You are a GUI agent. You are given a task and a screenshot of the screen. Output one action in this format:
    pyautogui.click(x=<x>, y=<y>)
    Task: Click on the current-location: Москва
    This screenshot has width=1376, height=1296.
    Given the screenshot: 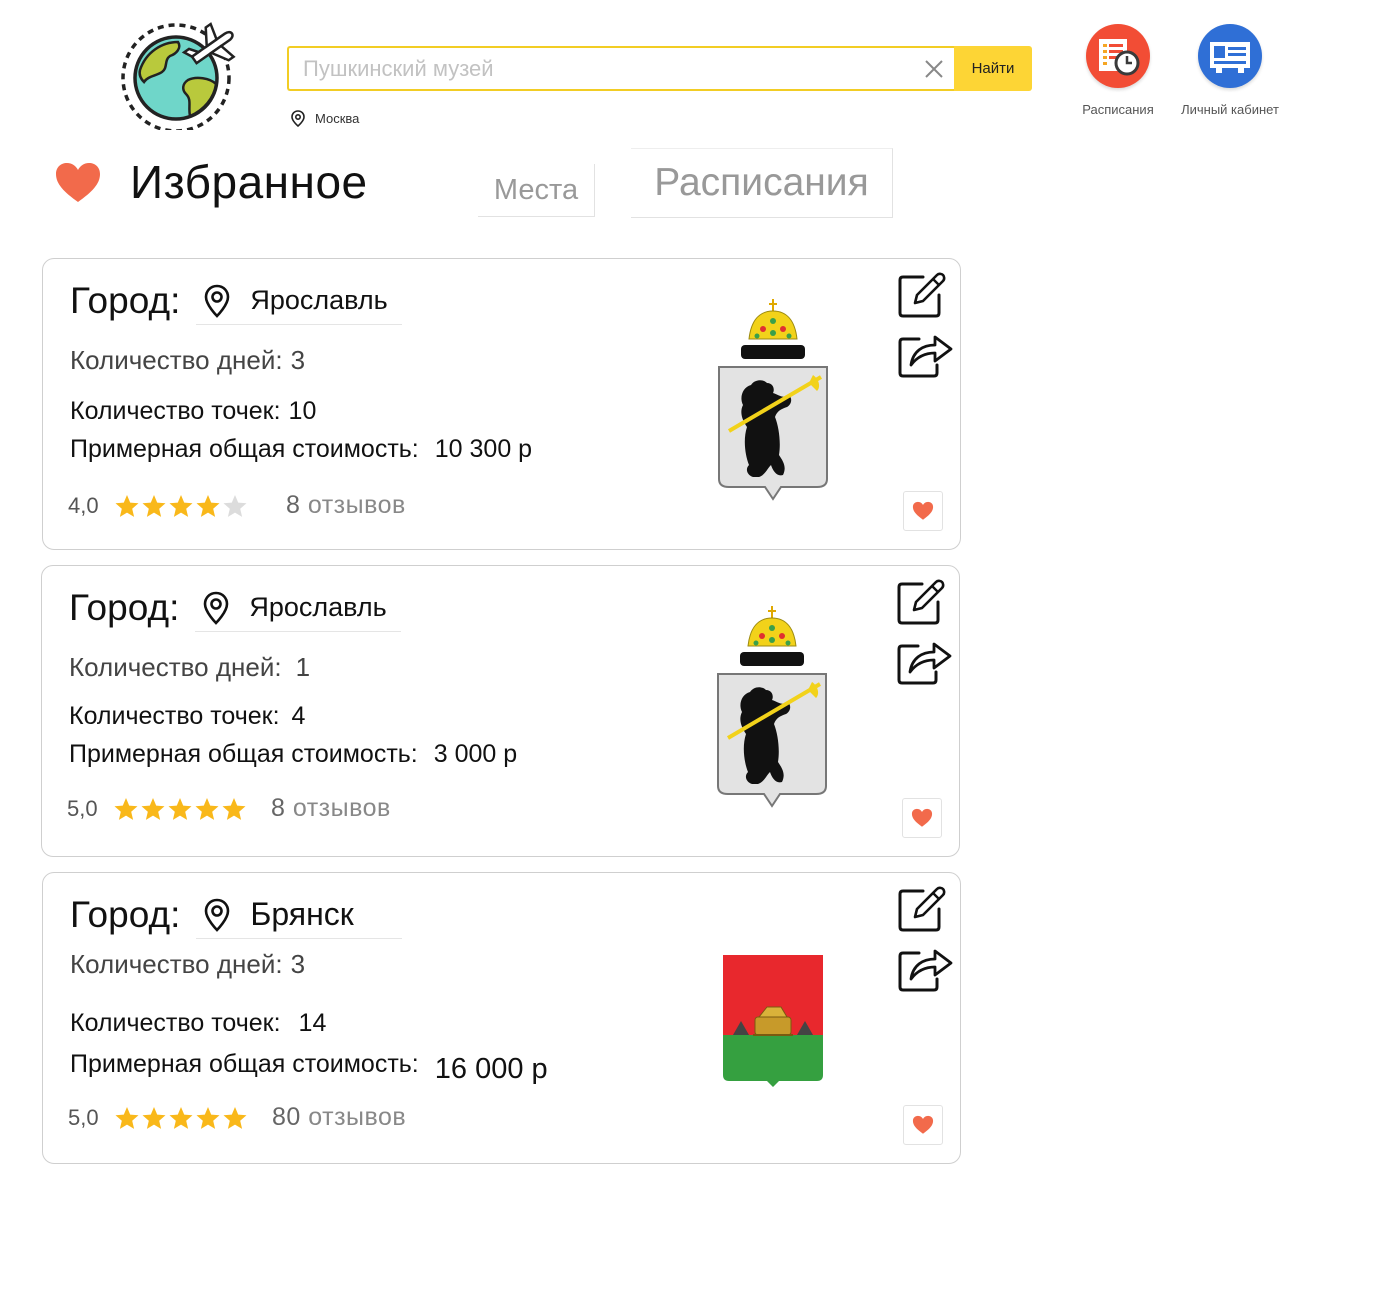 What is the action you would take?
    pyautogui.click(x=325, y=118)
    